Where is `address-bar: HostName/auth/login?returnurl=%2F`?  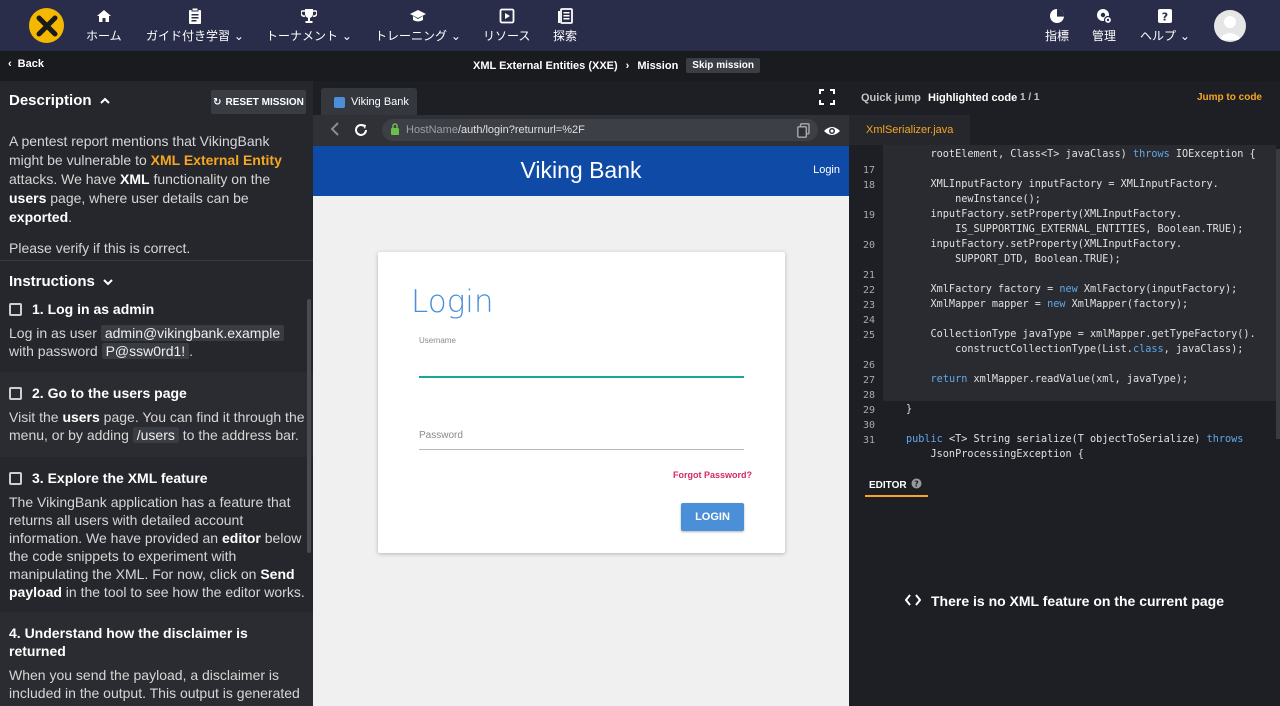
address-bar: HostName/auth/login?returnurl=%2F is located at coordinates (581, 130).